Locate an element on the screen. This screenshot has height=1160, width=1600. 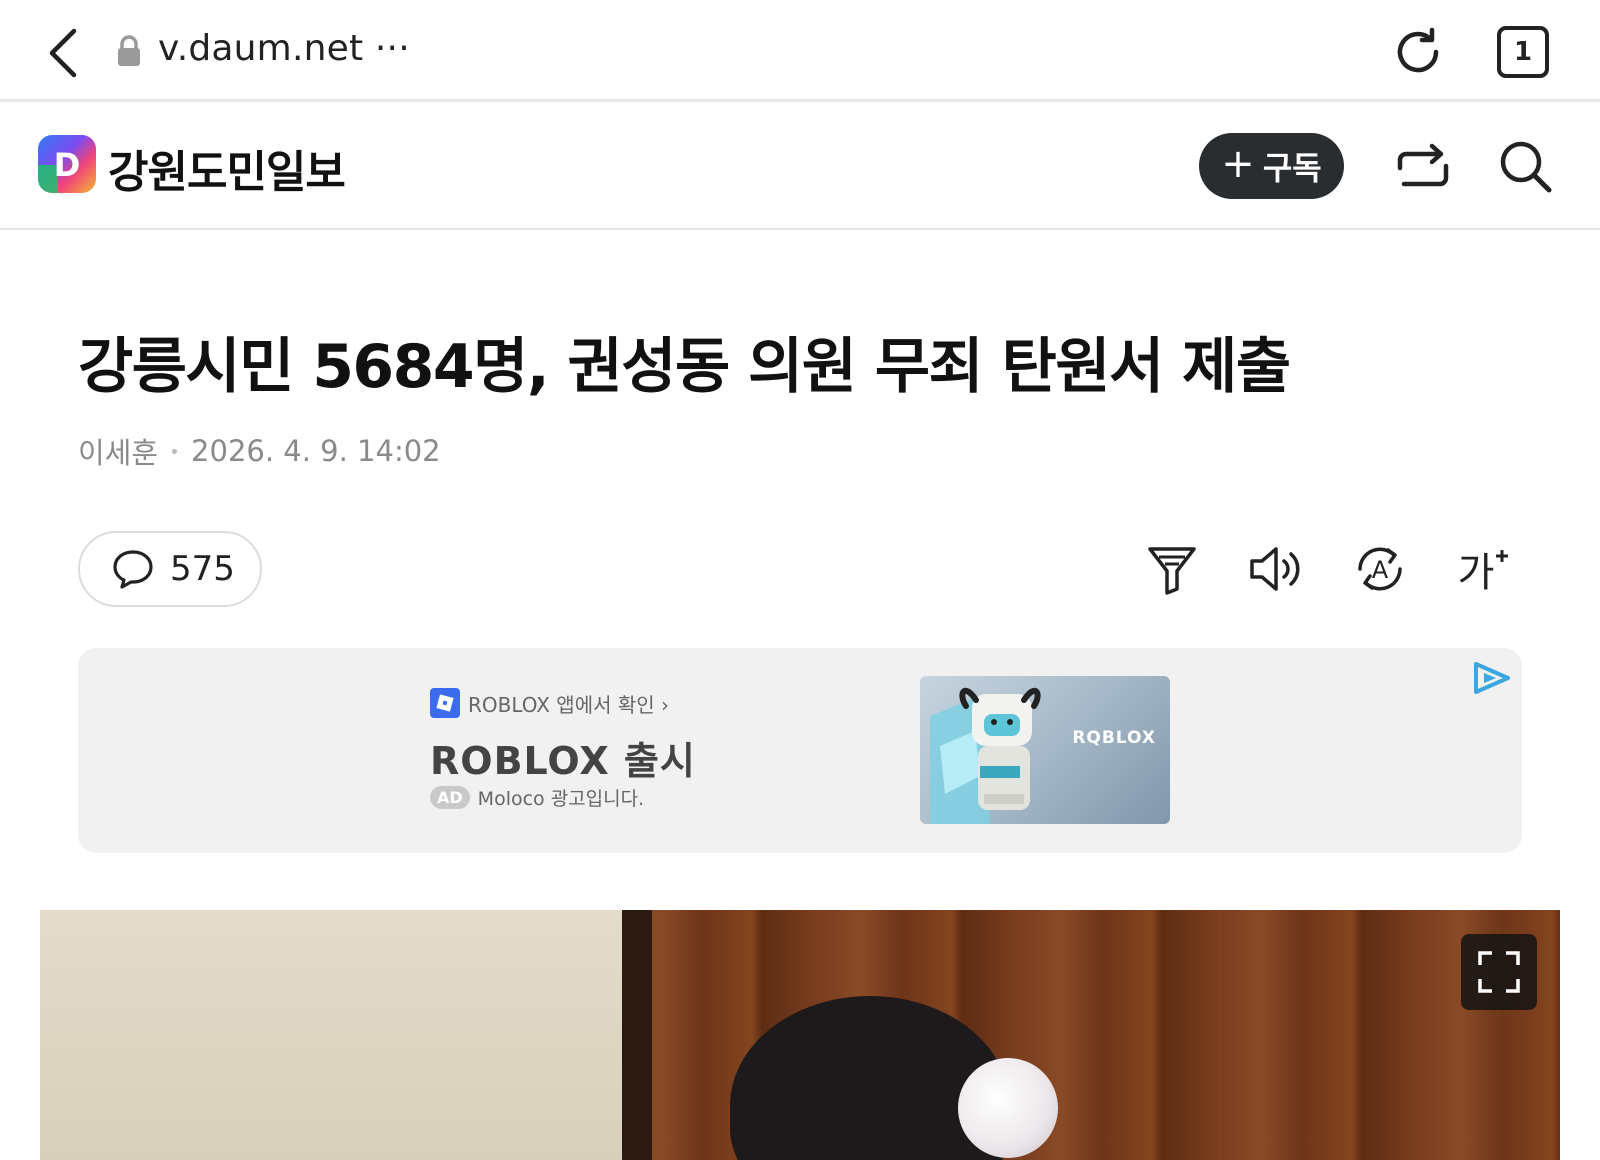
daum-logo-icon: D is located at coordinates (67, 164).